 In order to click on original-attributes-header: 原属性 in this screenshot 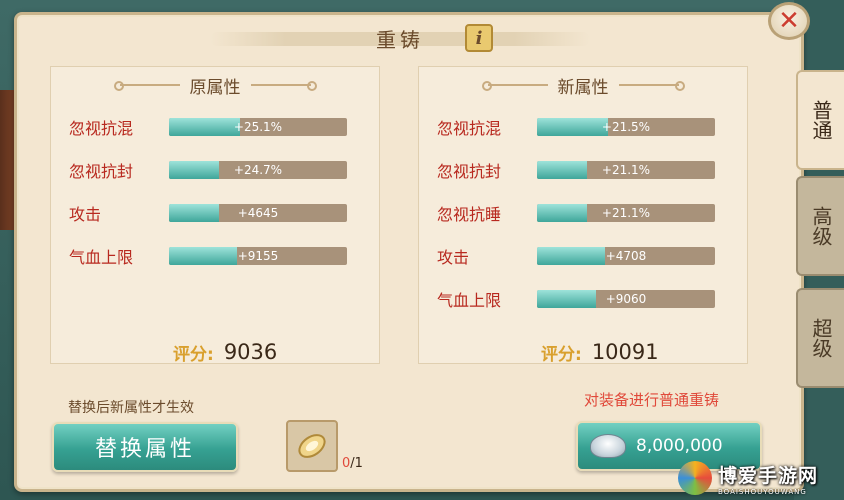, I will do `click(215, 85)`.